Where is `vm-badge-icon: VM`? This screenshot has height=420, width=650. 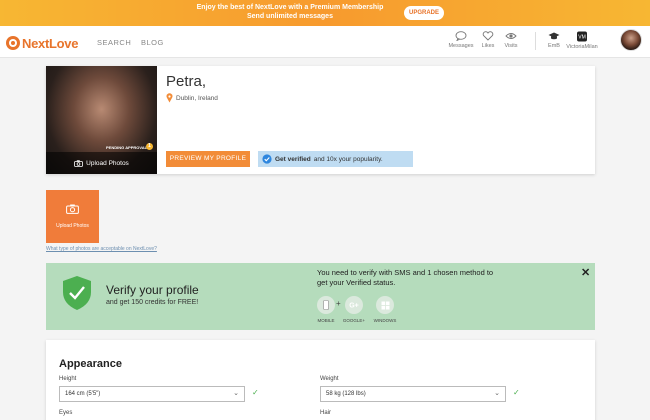
vm-badge-icon: VM is located at coordinates (582, 36).